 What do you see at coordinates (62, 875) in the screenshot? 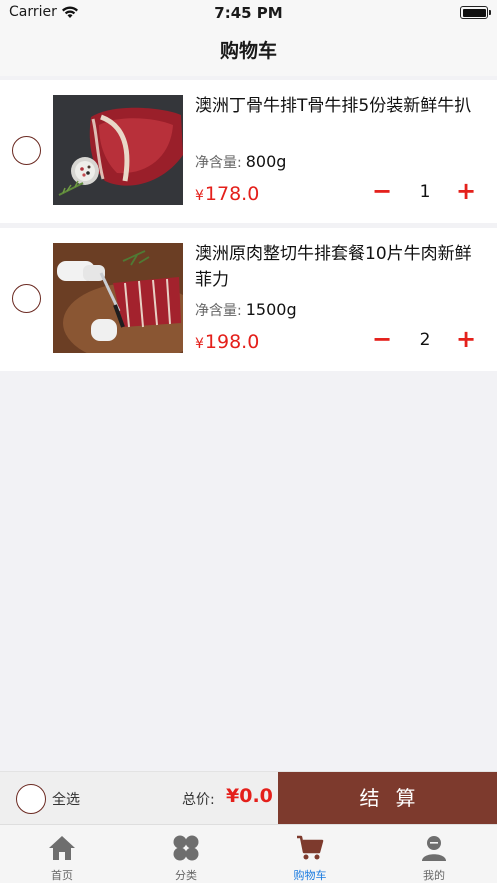
I see `tab-label: 首页` at bounding box center [62, 875].